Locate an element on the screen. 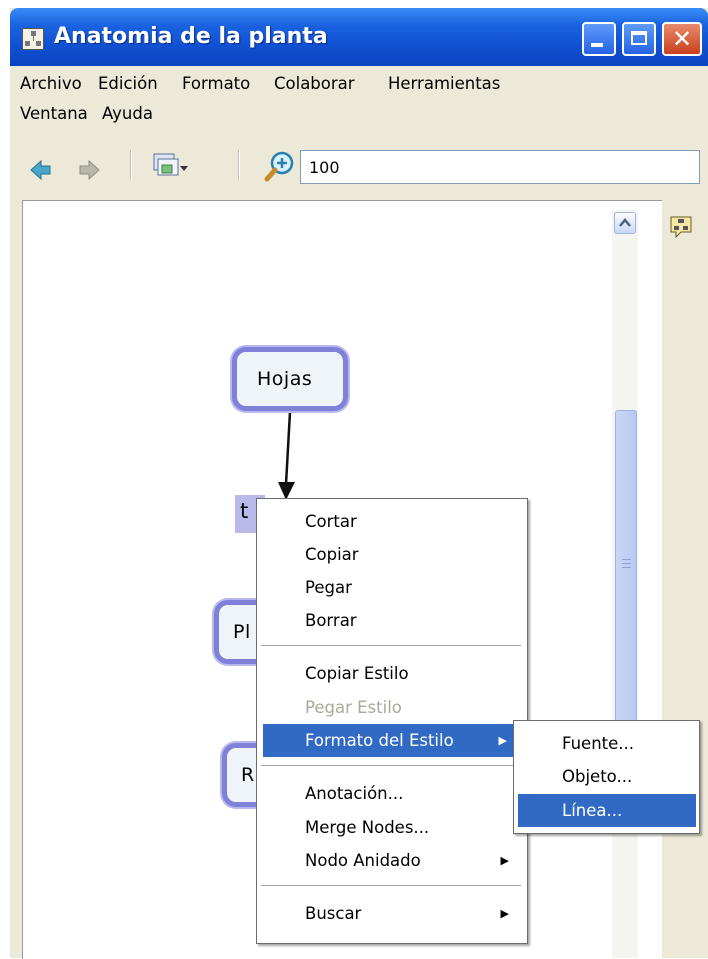  menu-item-buscar: Buscar ▶ is located at coordinates (392, 913).